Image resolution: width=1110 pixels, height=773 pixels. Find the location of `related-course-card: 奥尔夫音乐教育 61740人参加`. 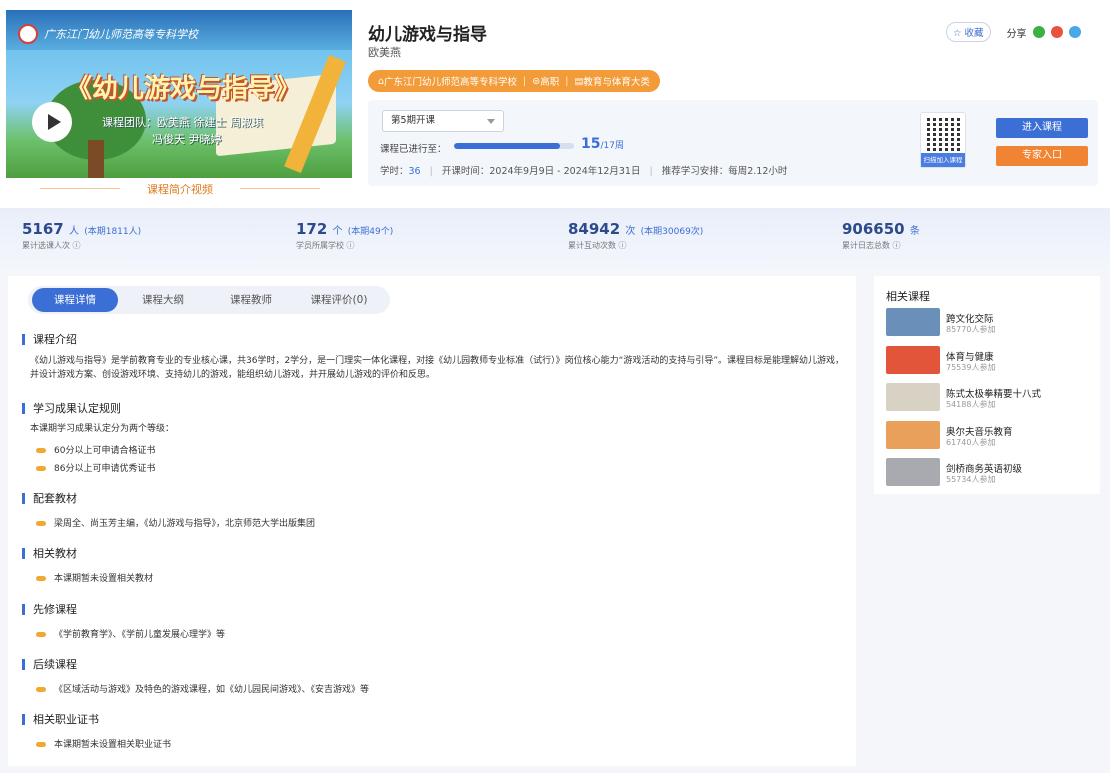

related-course-card: 奥尔夫音乐教育 61740人参加 is located at coordinates (991, 436).